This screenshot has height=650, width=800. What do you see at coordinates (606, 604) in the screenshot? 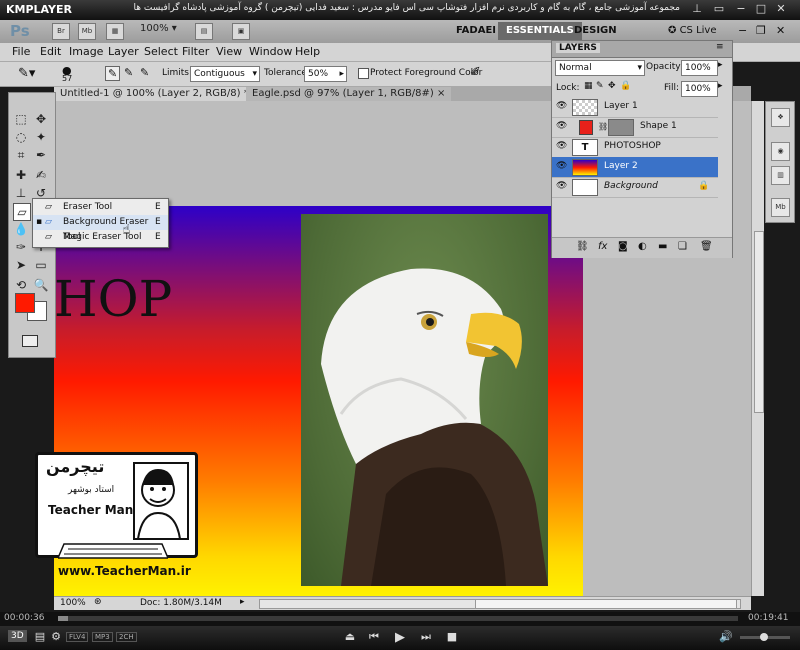
I see `horizontal-scrollbar-thumb` at bounding box center [606, 604].